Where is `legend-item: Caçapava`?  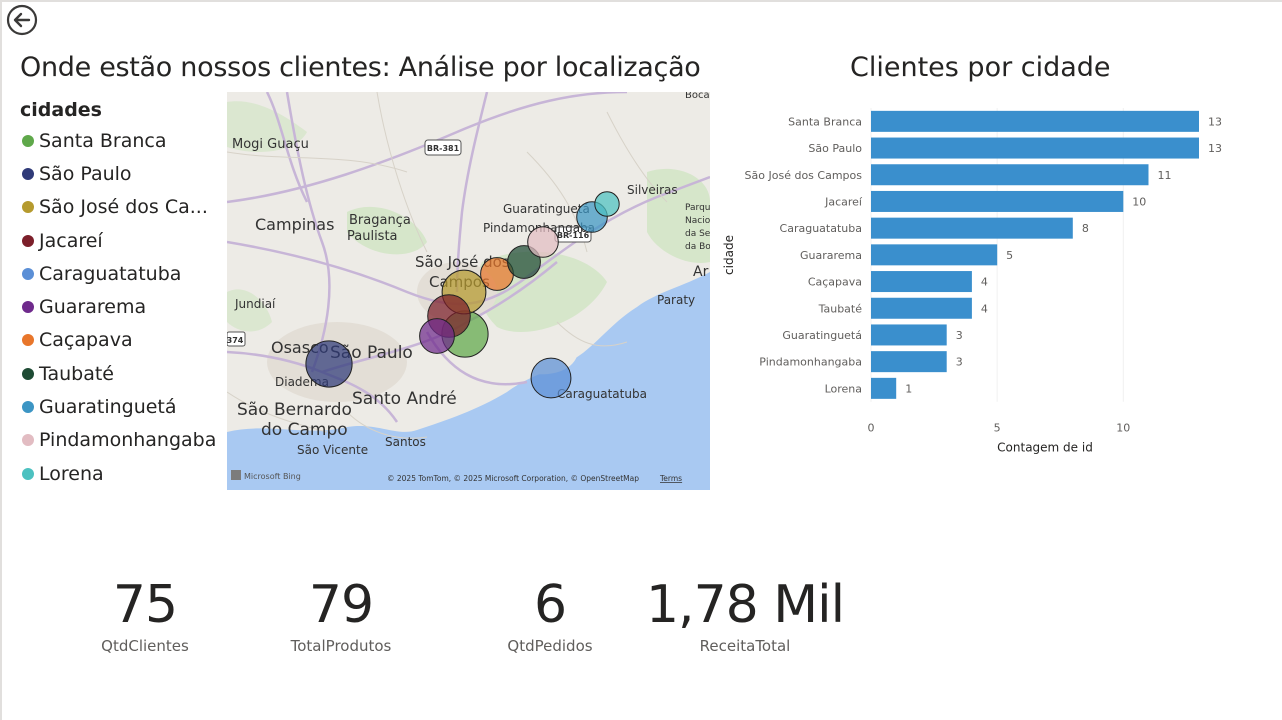
legend-item: Caçapava is located at coordinates (122, 340).